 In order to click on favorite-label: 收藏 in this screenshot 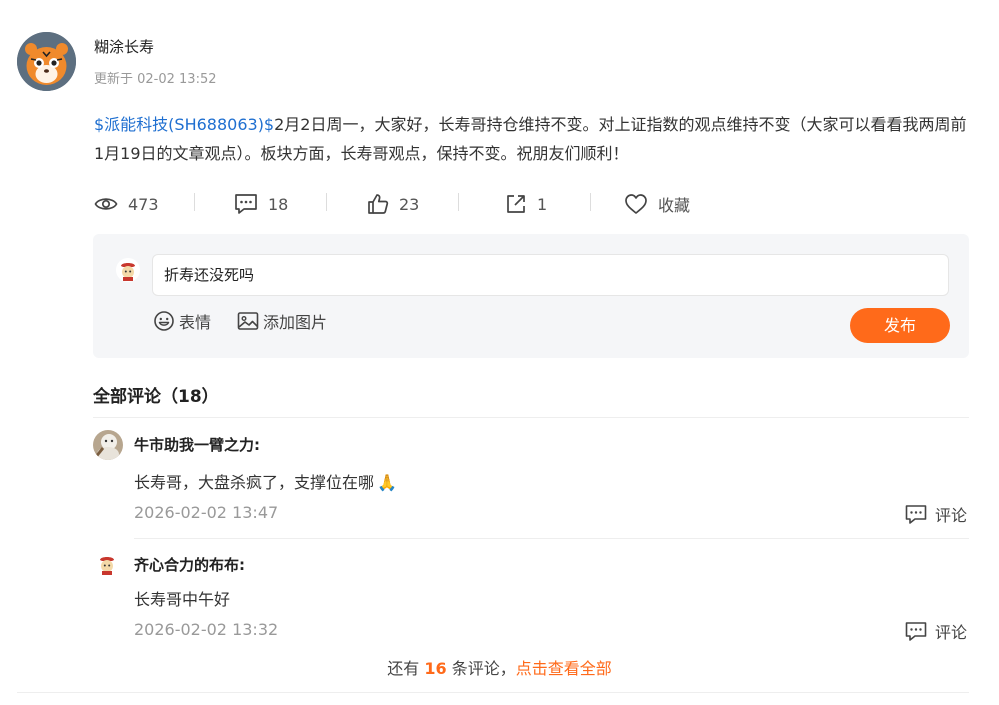, I will do `click(674, 205)`.